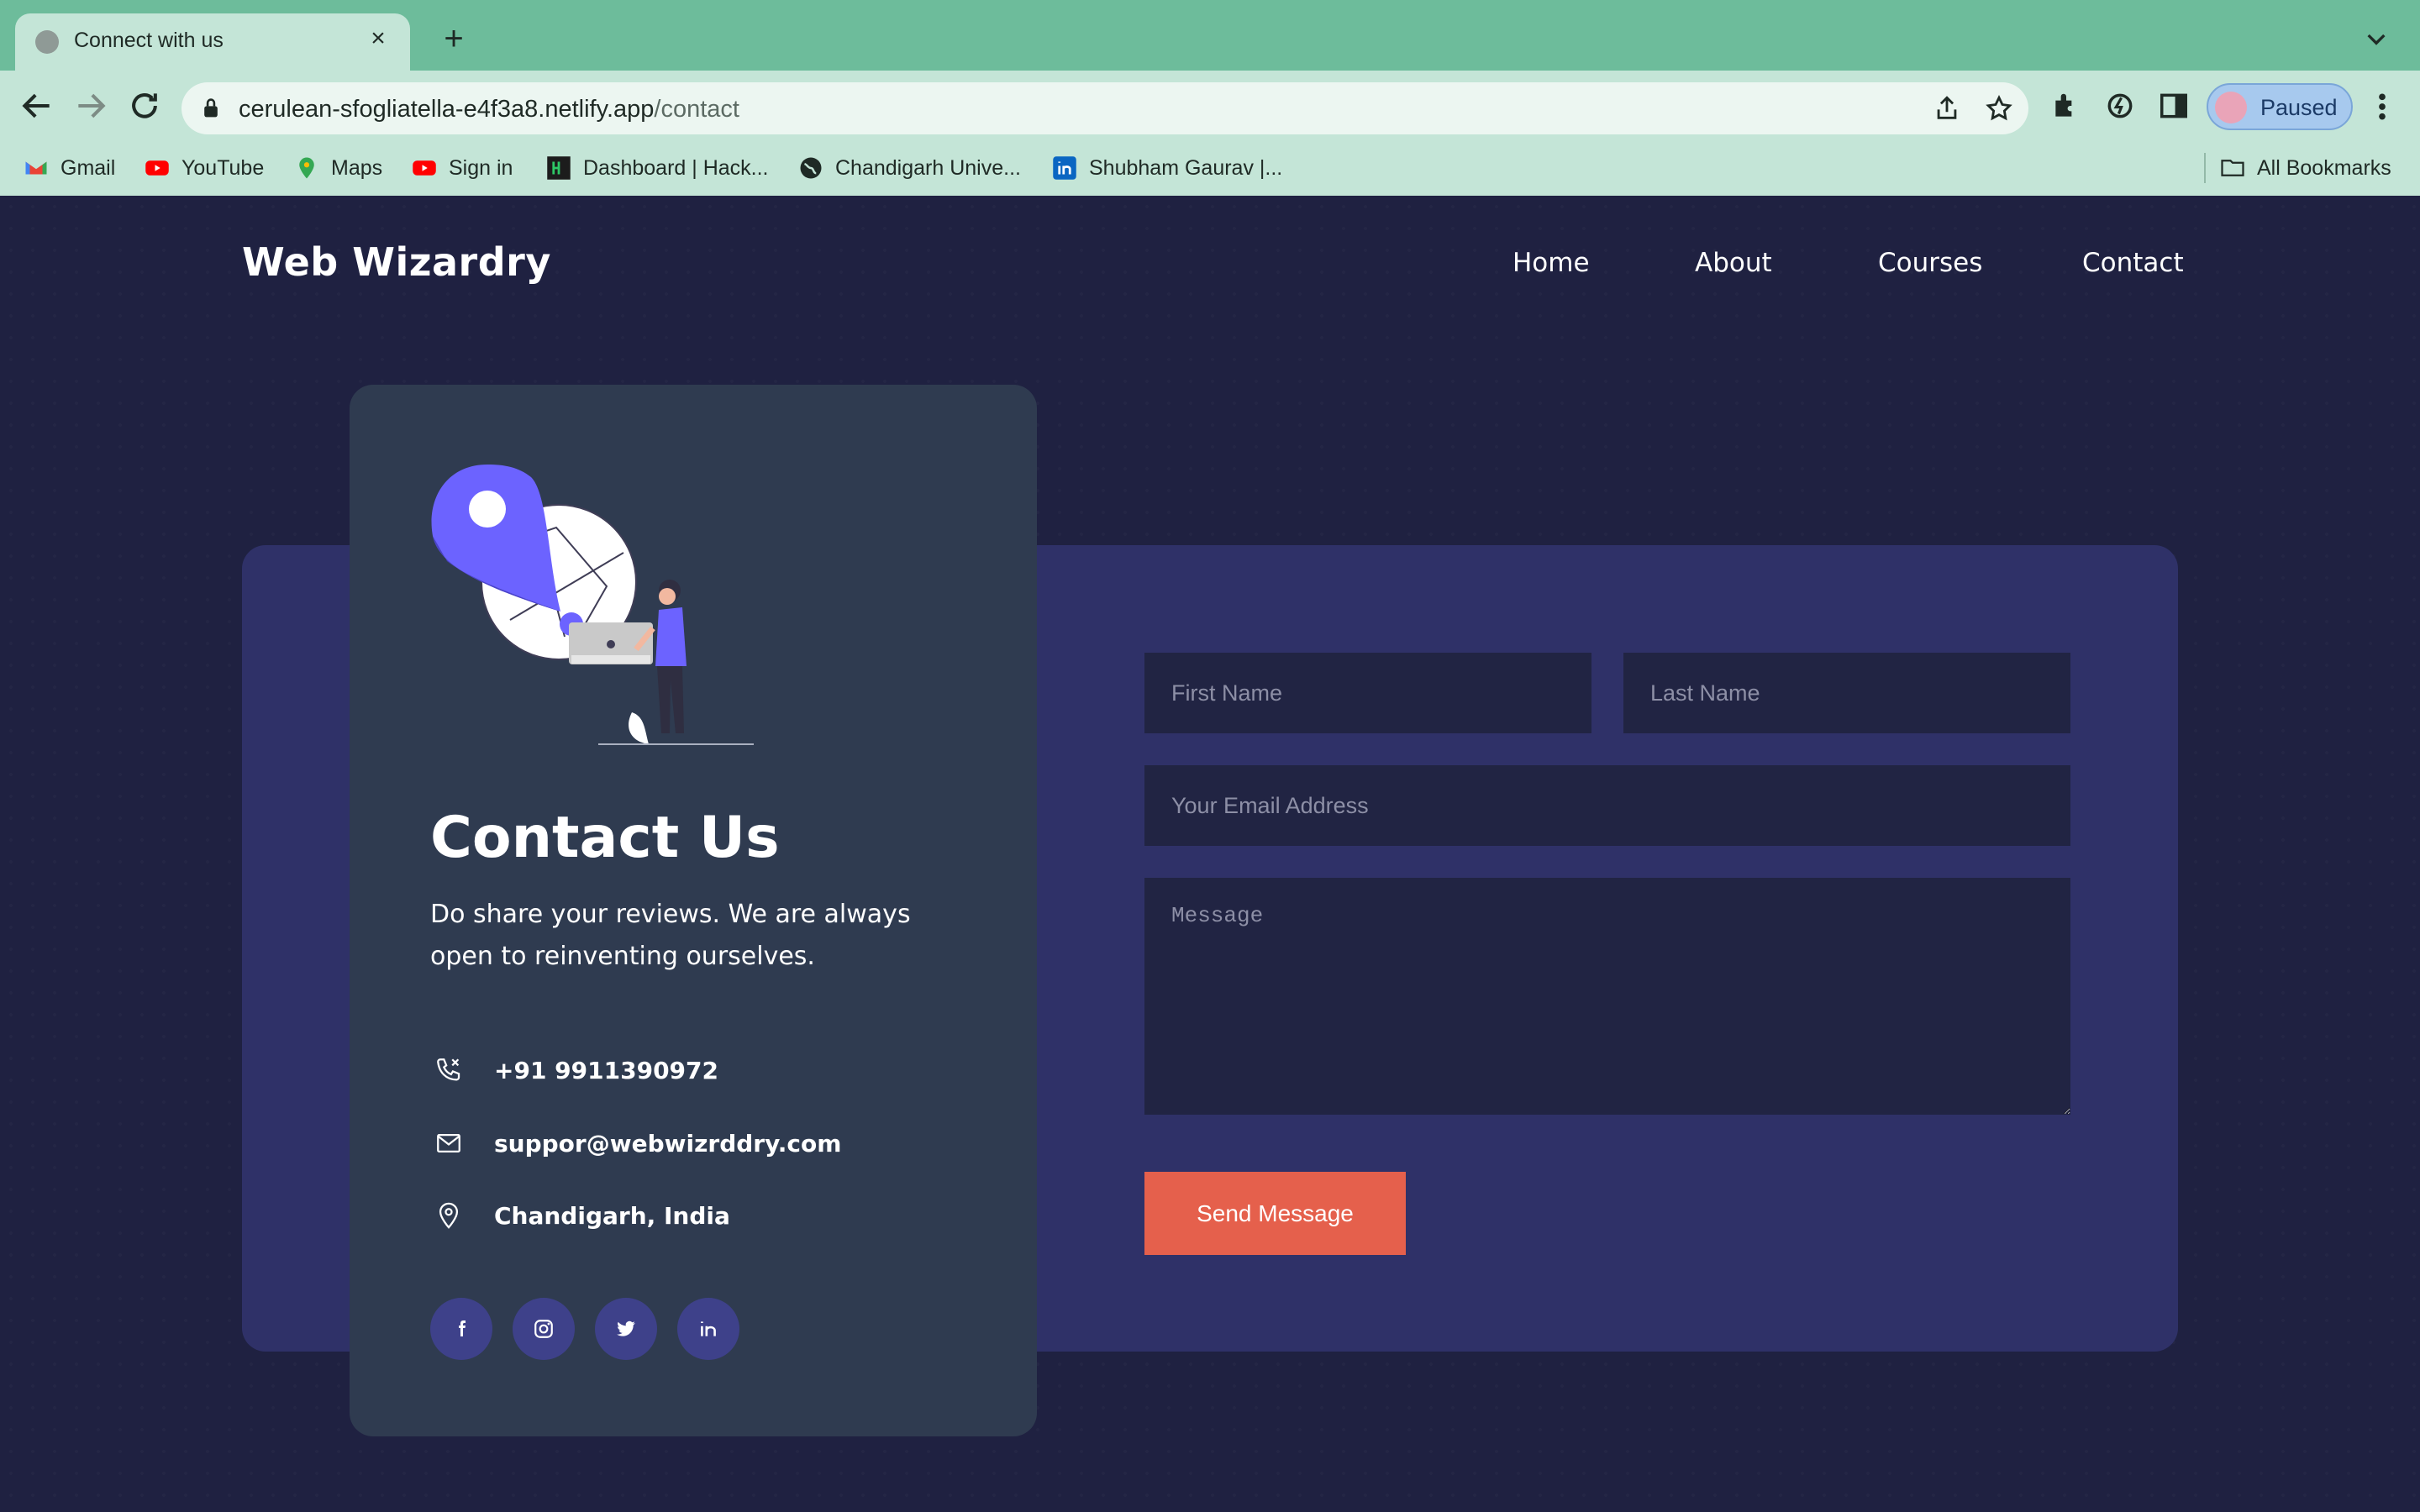 The width and height of the screenshot is (2420, 1512). What do you see at coordinates (2174, 106) in the screenshot?
I see `side-panel-icon` at bounding box center [2174, 106].